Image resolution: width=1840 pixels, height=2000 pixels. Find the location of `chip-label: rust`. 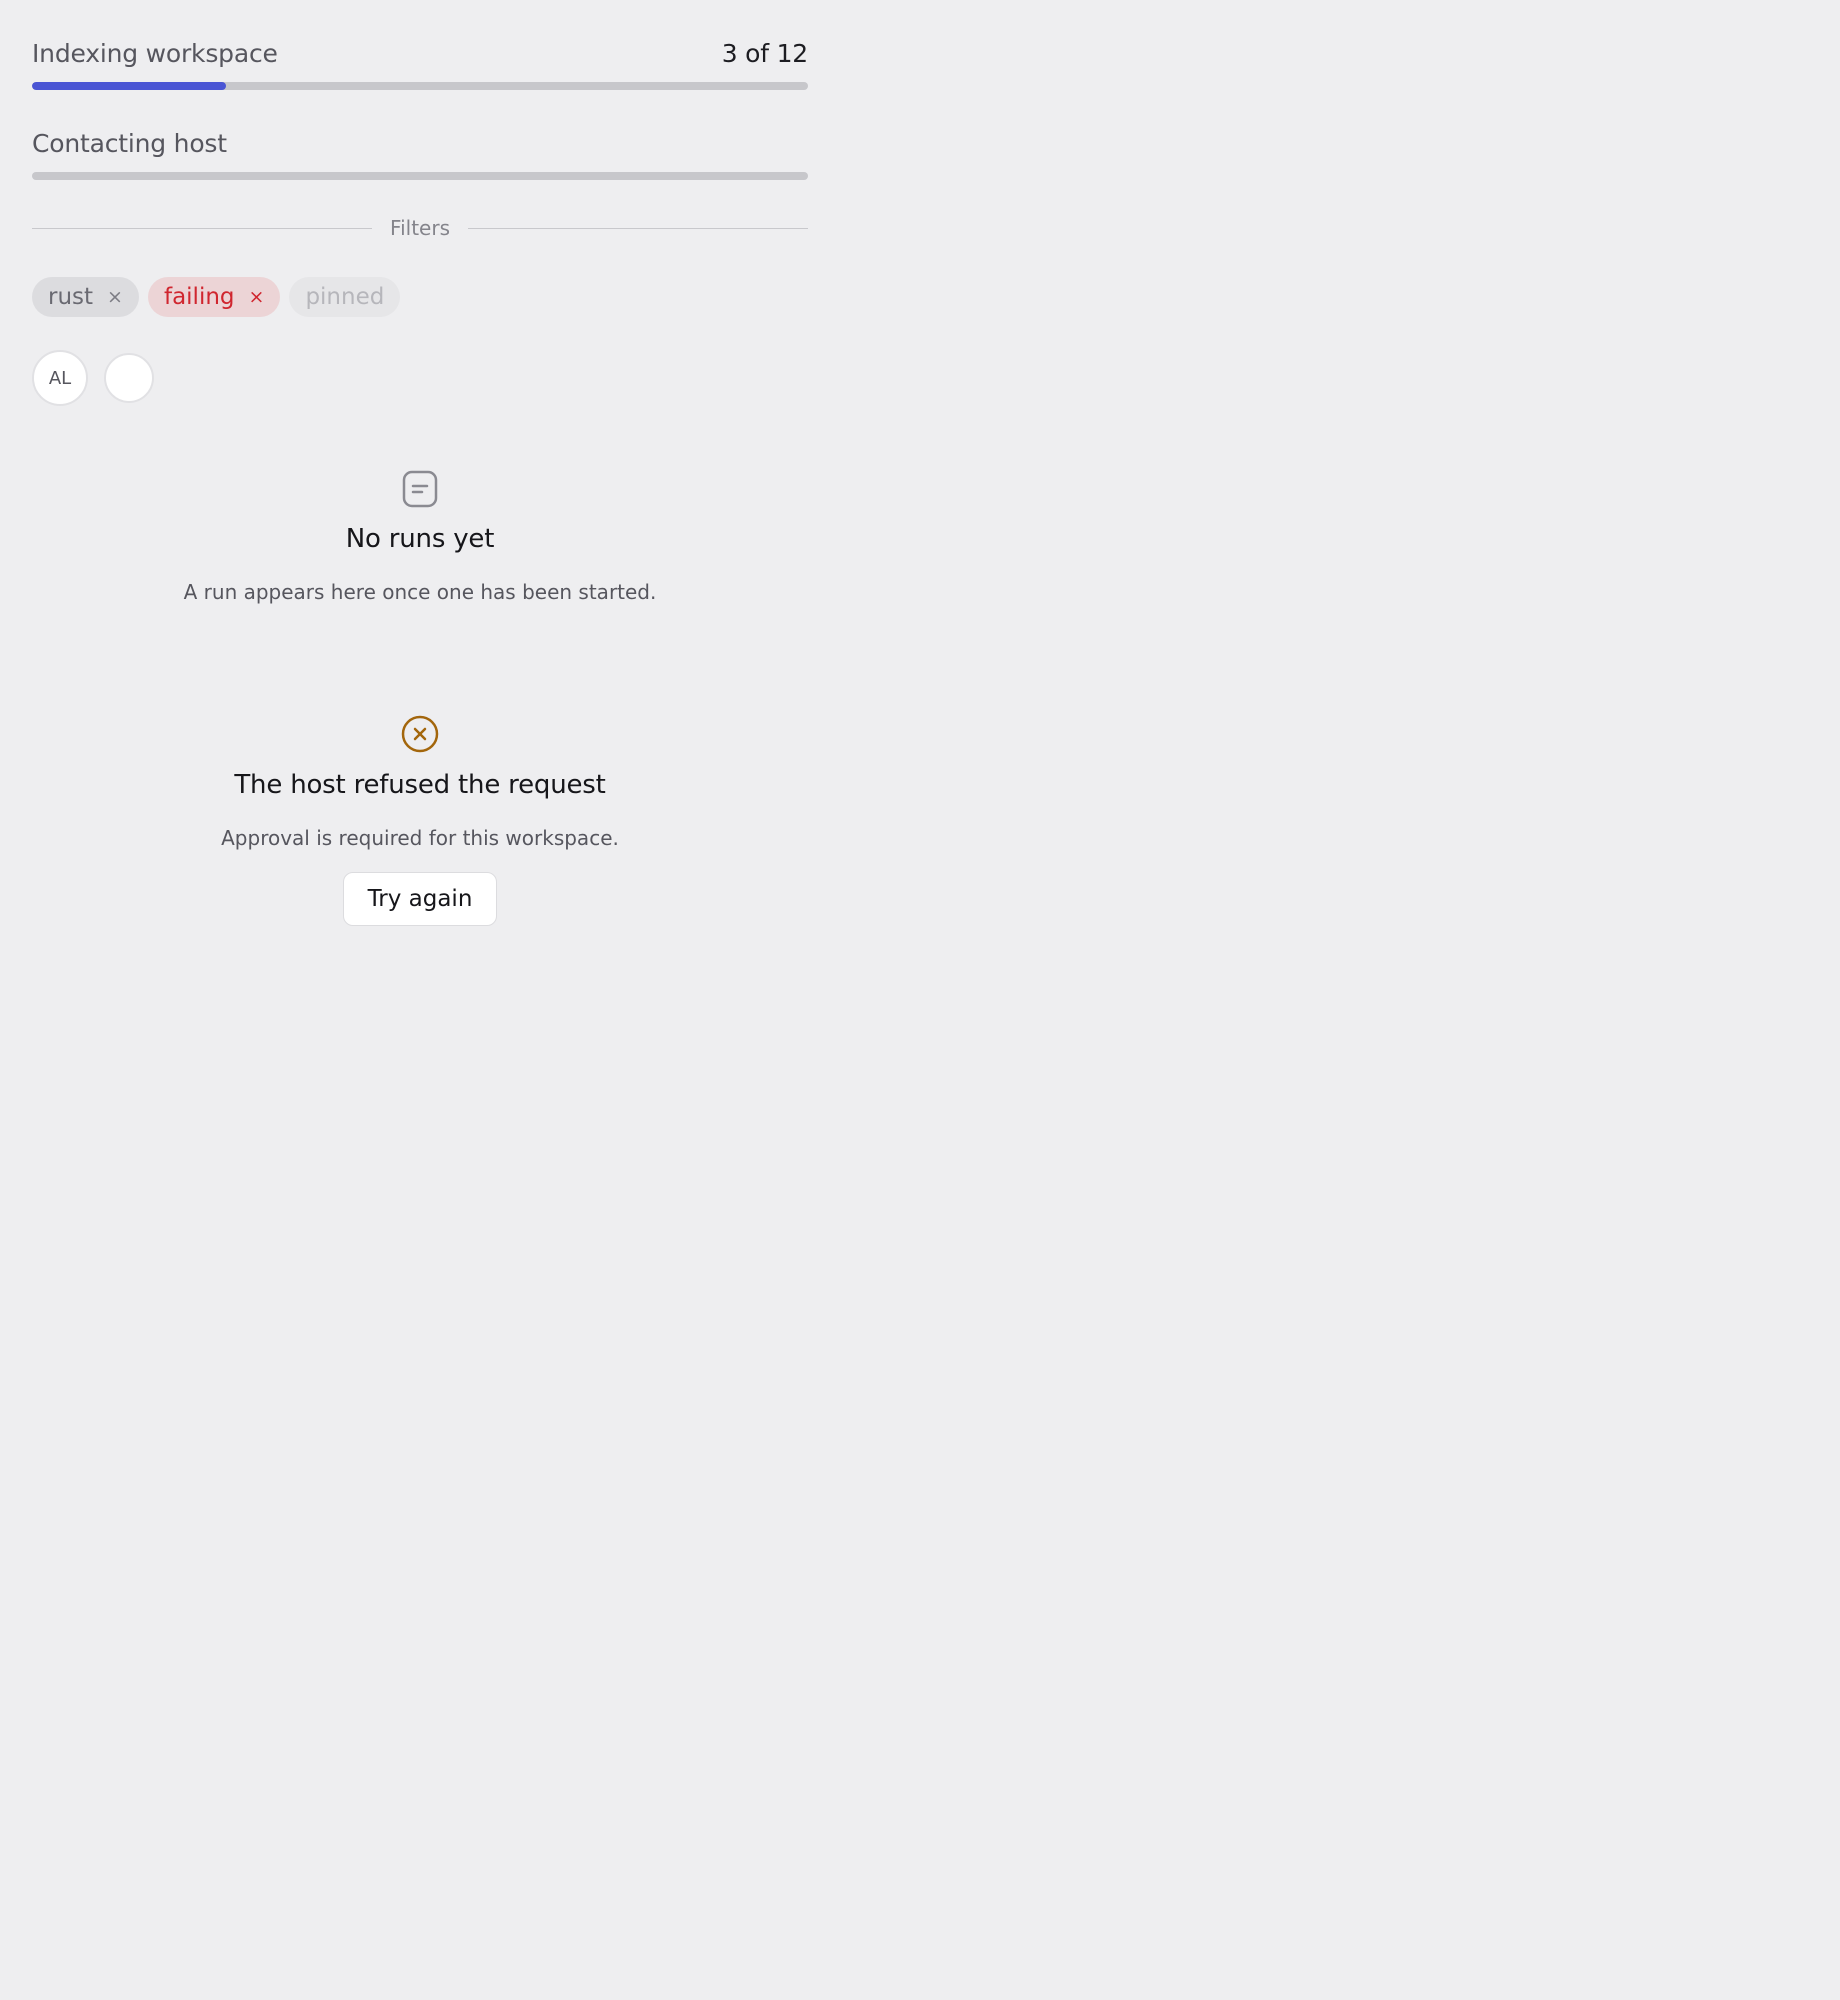

chip-label: rust is located at coordinates (71, 297).